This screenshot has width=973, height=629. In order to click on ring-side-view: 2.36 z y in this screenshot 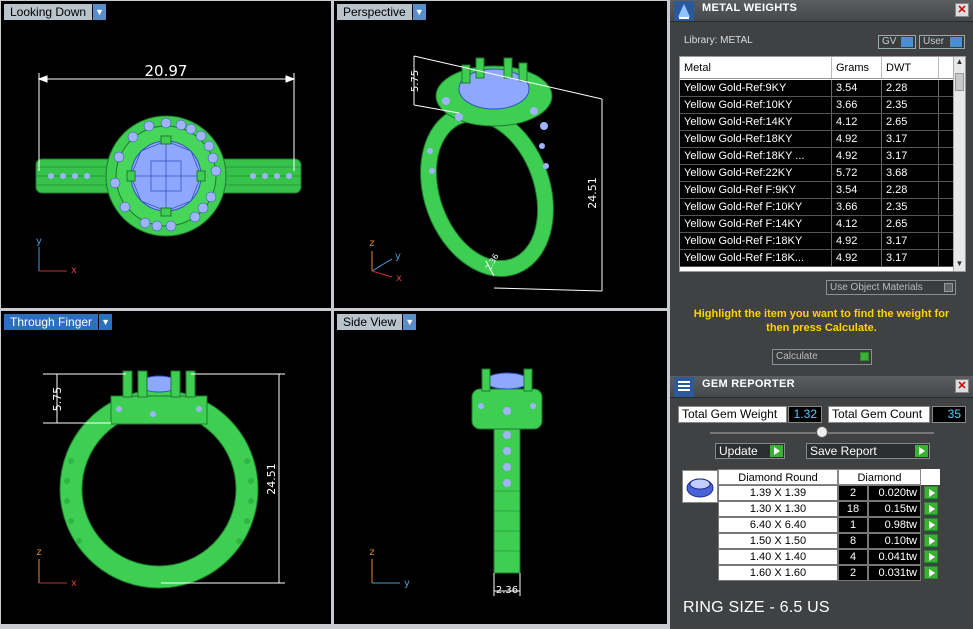, I will do `click(456, 482)`.